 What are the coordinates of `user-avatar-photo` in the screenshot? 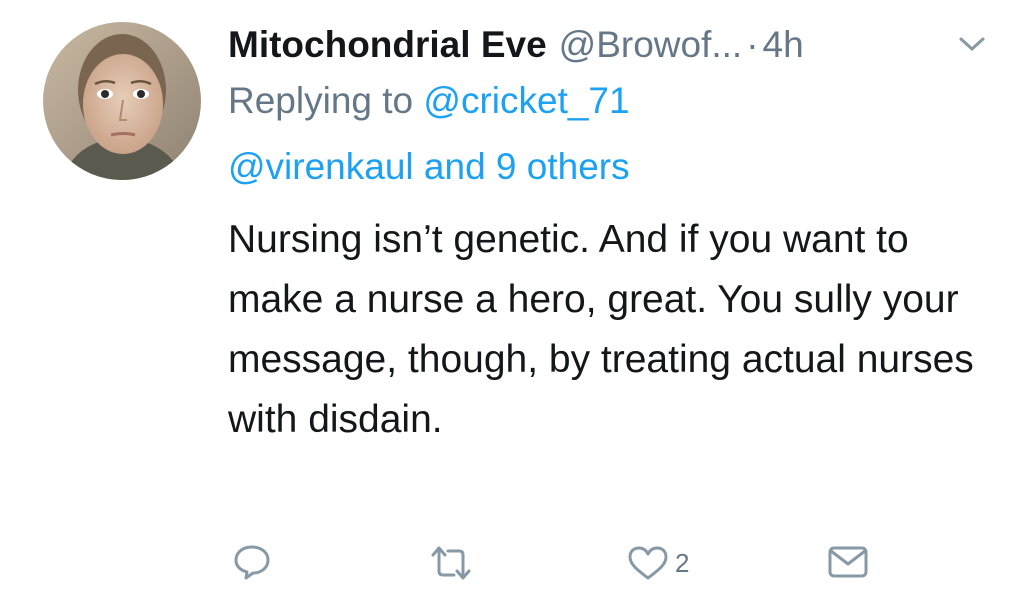 It's located at (122, 101).